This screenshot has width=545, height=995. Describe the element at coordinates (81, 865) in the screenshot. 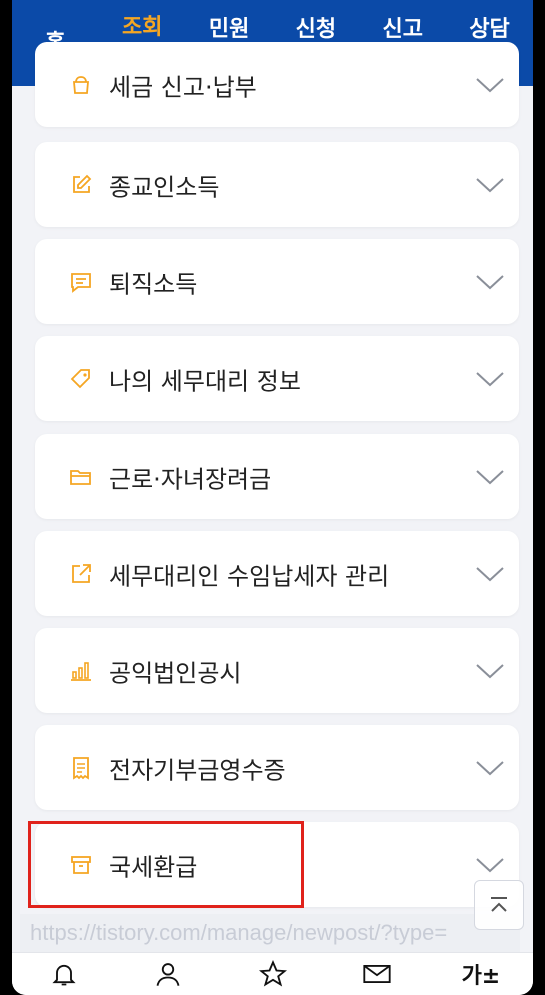

I see `archive-icon` at that location.